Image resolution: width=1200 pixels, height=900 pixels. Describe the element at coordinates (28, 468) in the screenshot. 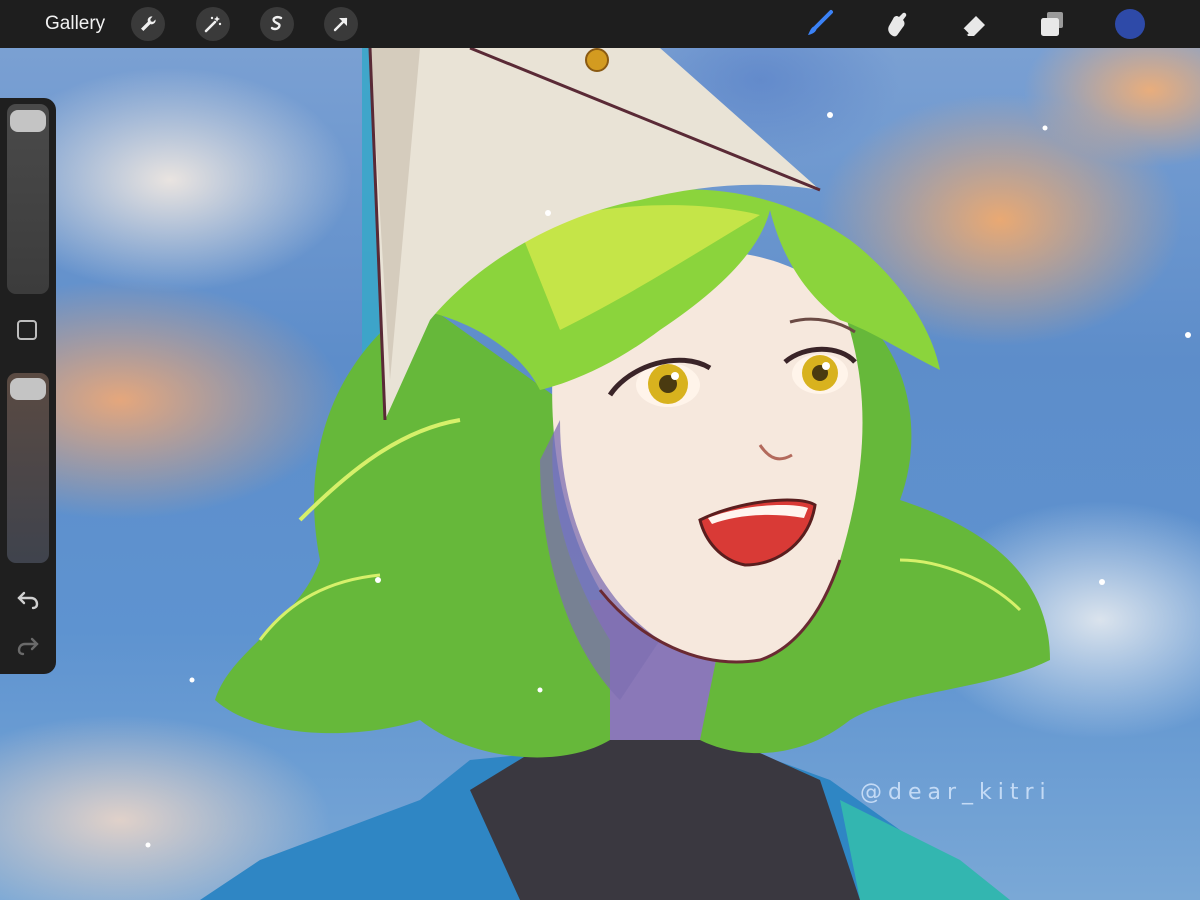

I see `opacity-slider` at that location.